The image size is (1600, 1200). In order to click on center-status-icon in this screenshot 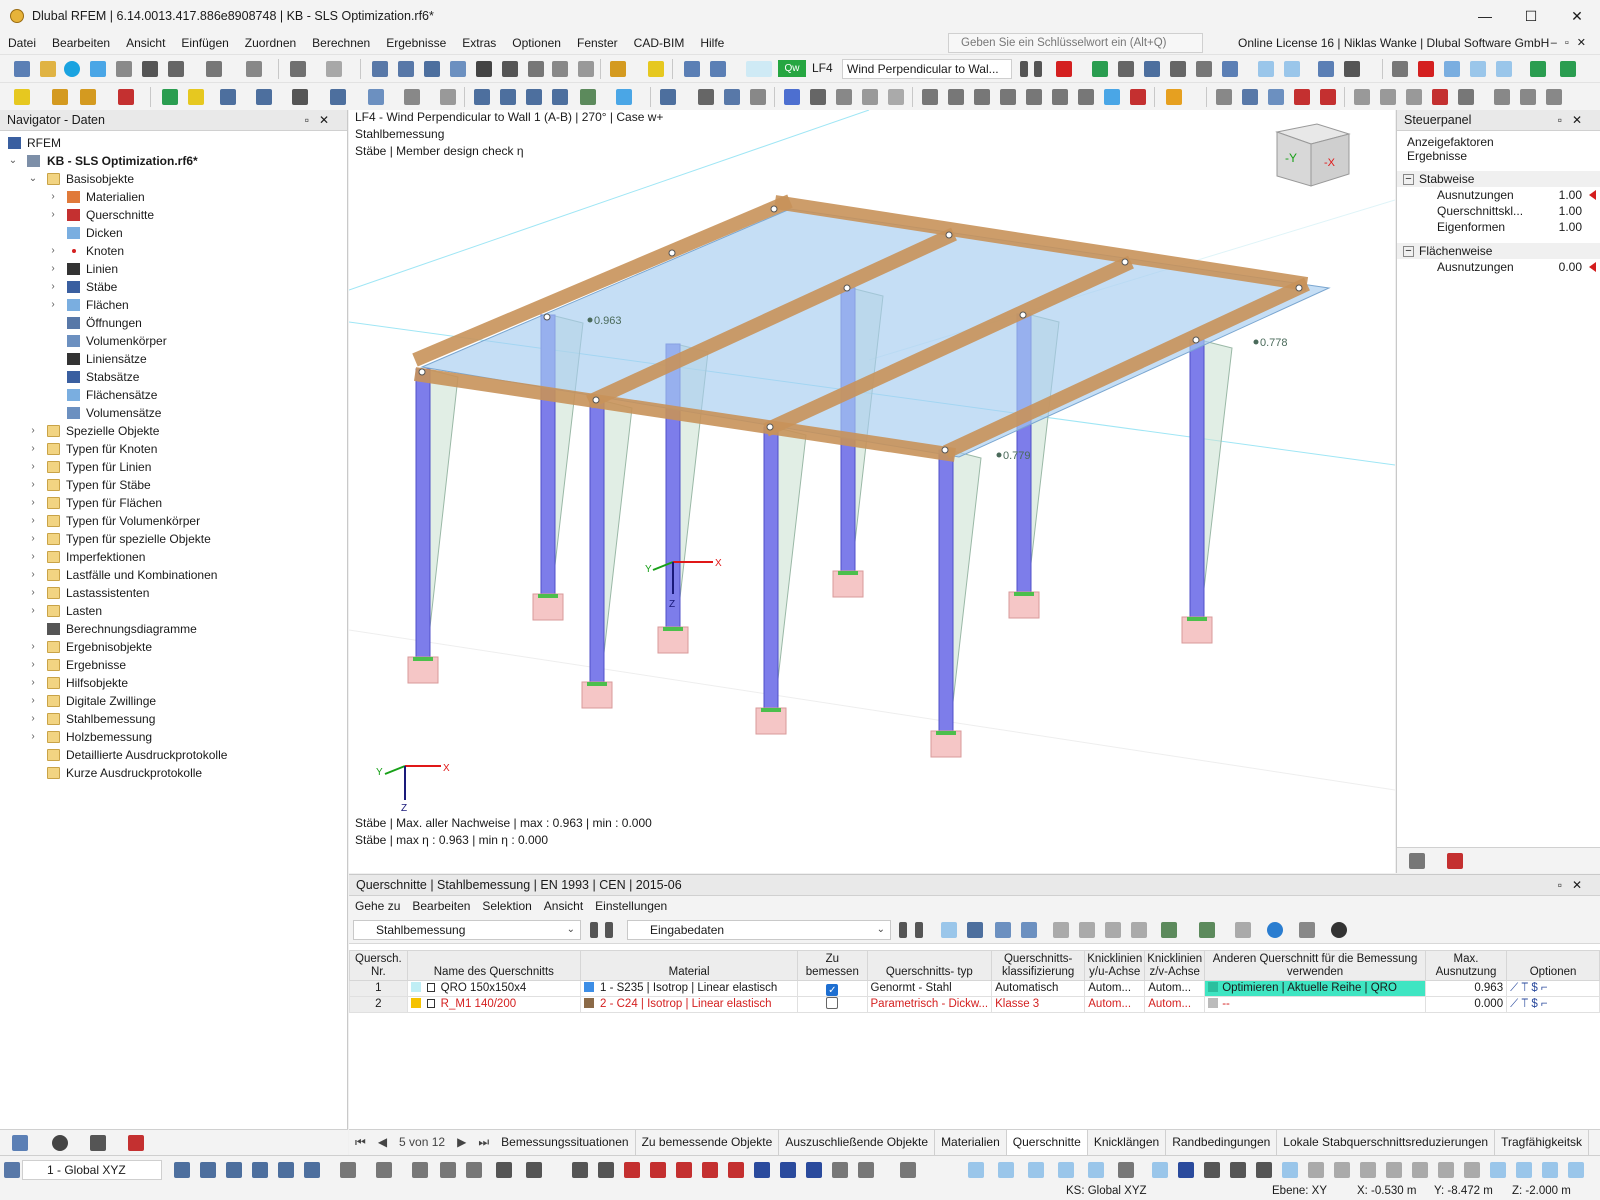, I will do `click(1446, 1170)`.